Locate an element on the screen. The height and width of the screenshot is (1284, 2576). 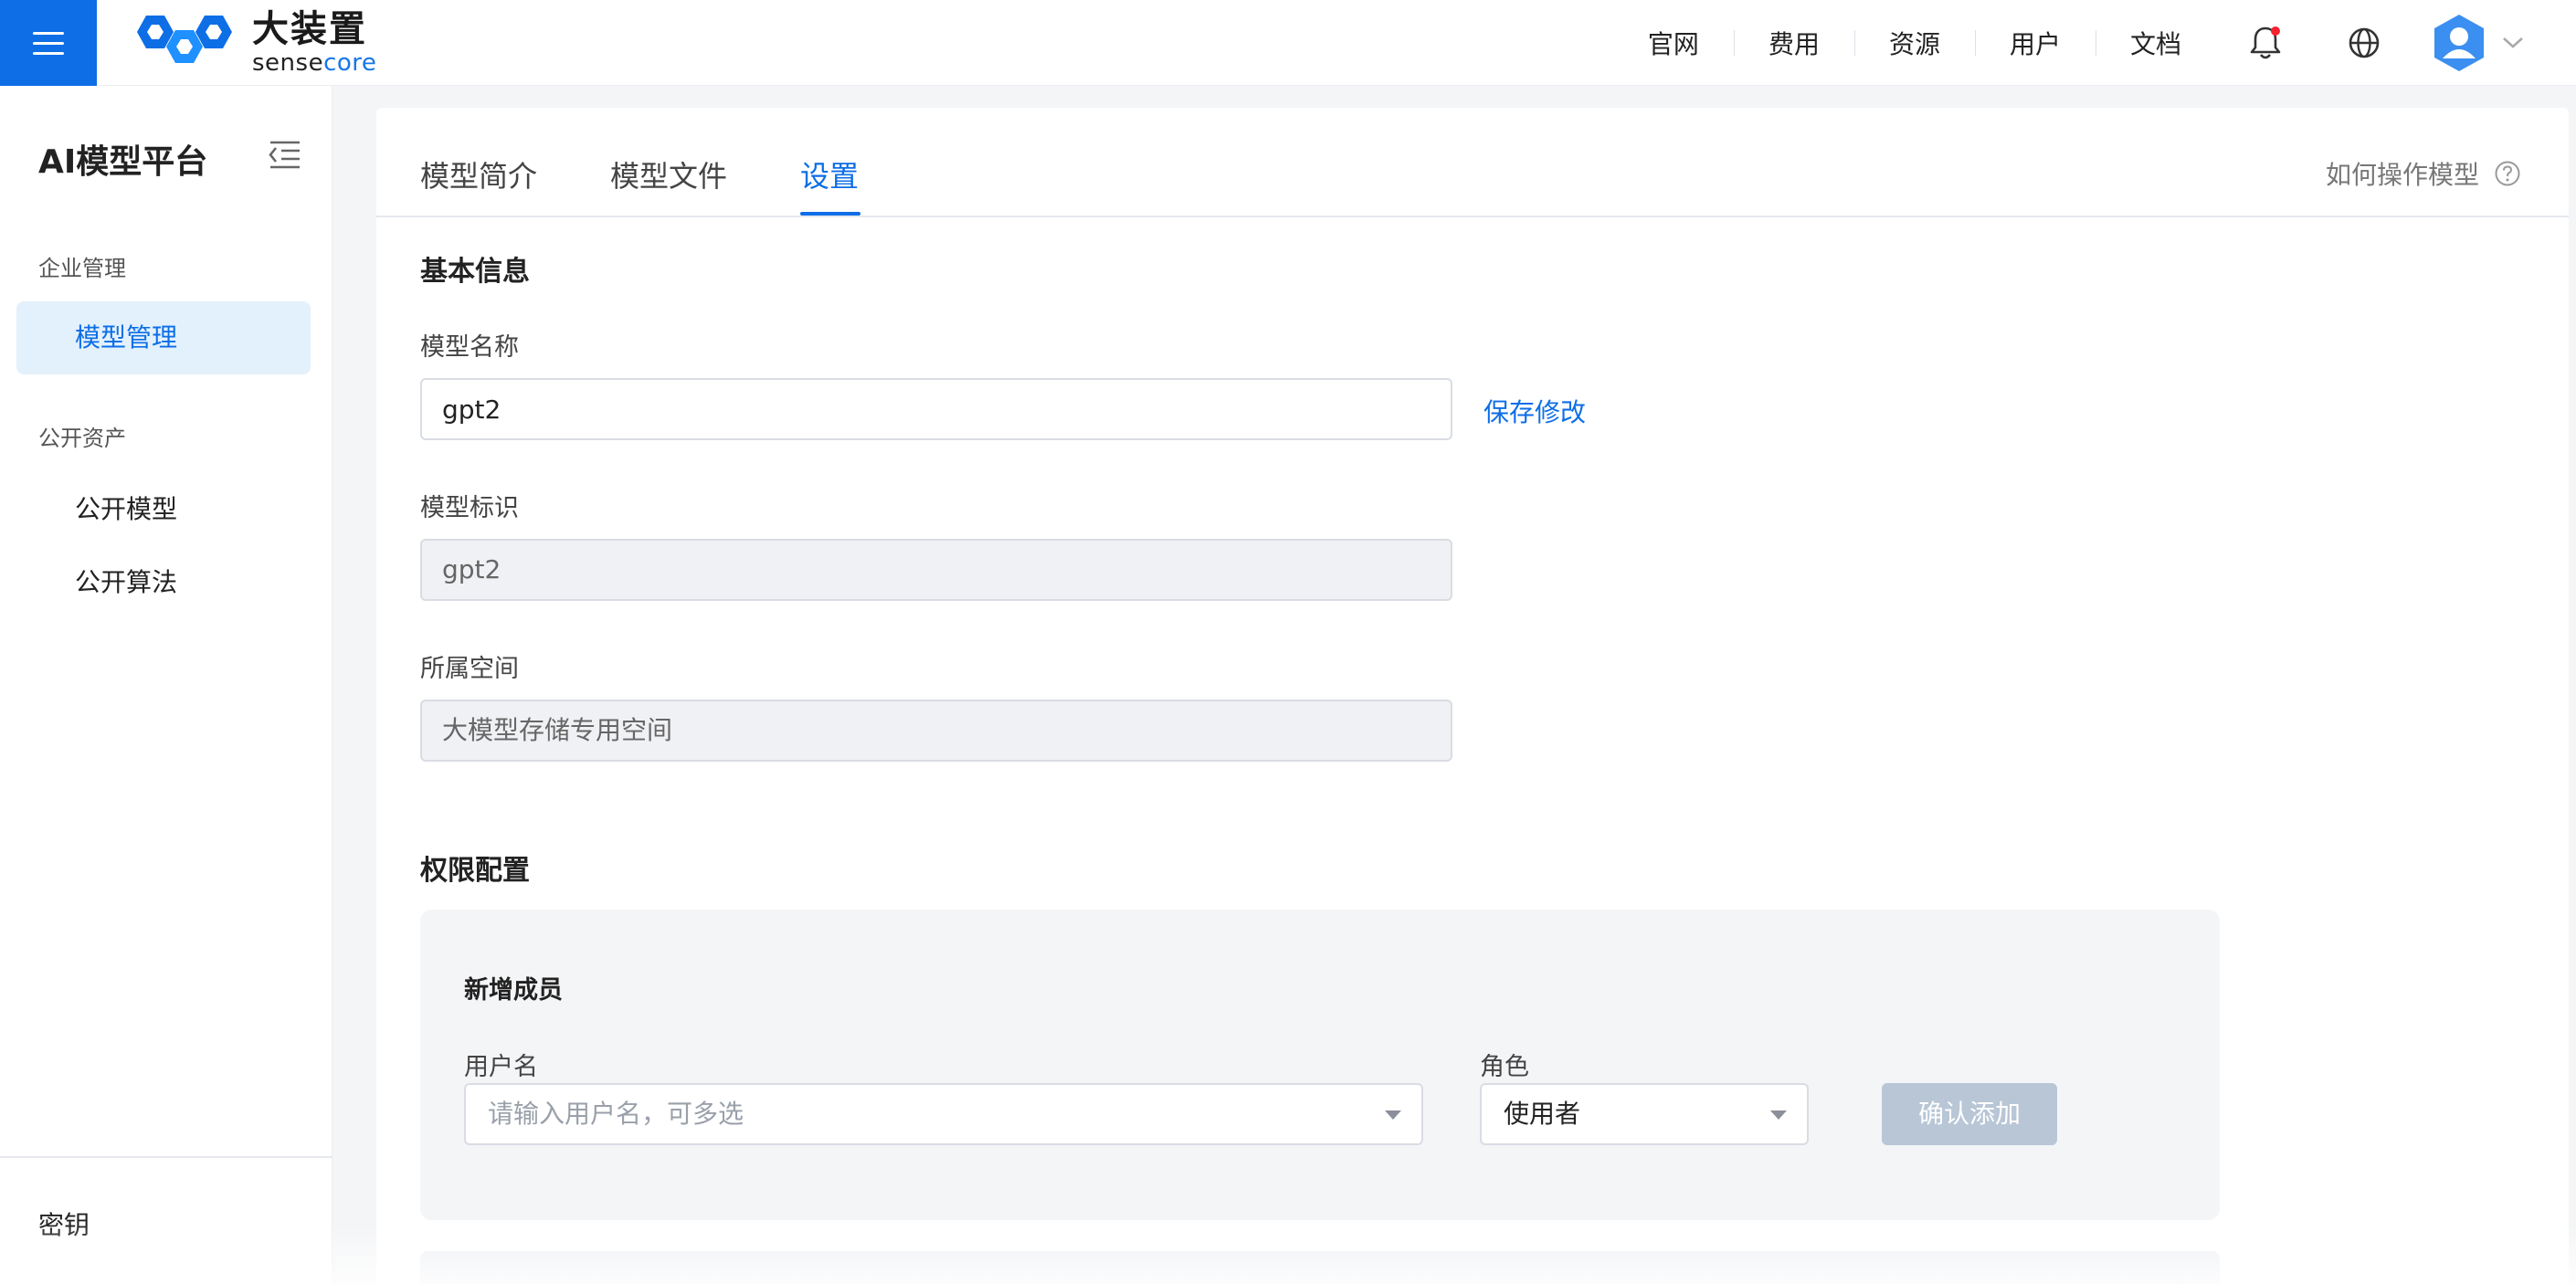
sidebar-divider is located at coordinates (166, 1157).